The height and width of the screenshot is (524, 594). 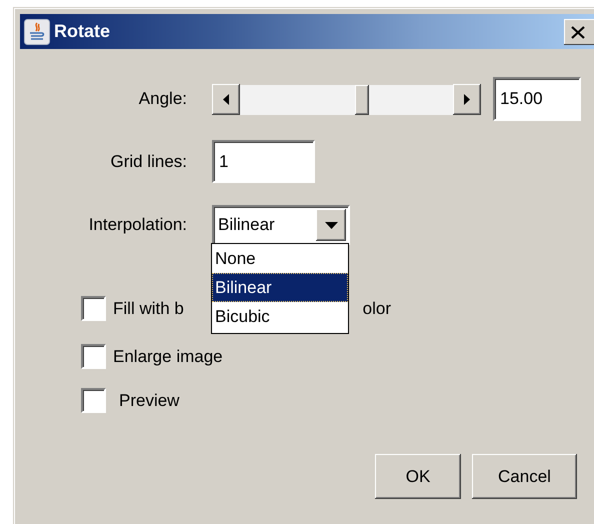 What do you see at coordinates (524, 476) in the screenshot?
I see `cancel-button: Cancel` at bounding box center [524, 476].